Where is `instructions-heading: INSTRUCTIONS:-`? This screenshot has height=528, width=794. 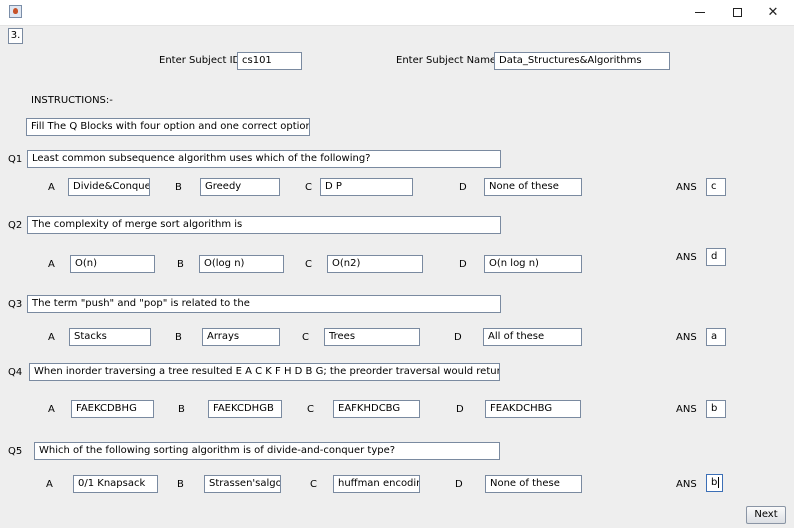
instructions-heading: INSTRUCTIONS:- is located at coordinates (72, 100).